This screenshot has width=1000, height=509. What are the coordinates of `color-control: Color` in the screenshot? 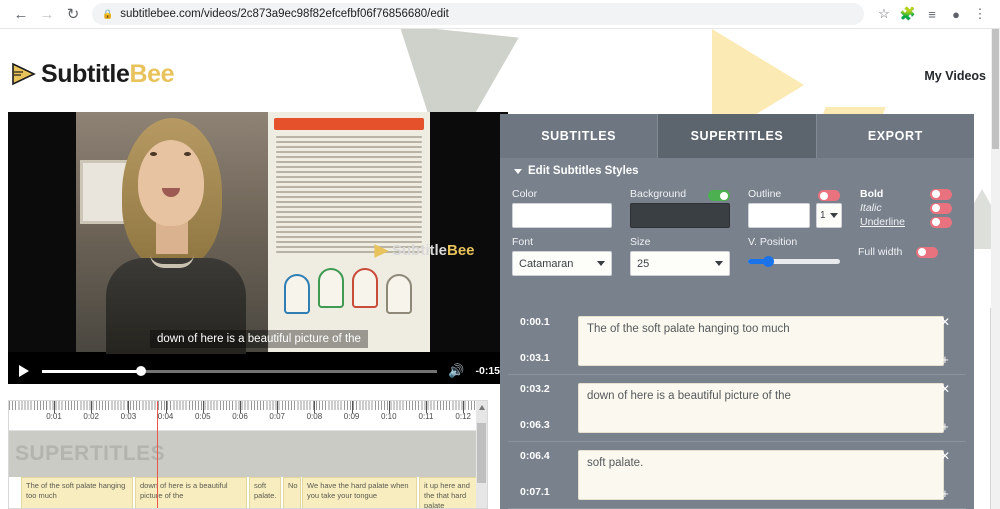 It's located at (562, 208).